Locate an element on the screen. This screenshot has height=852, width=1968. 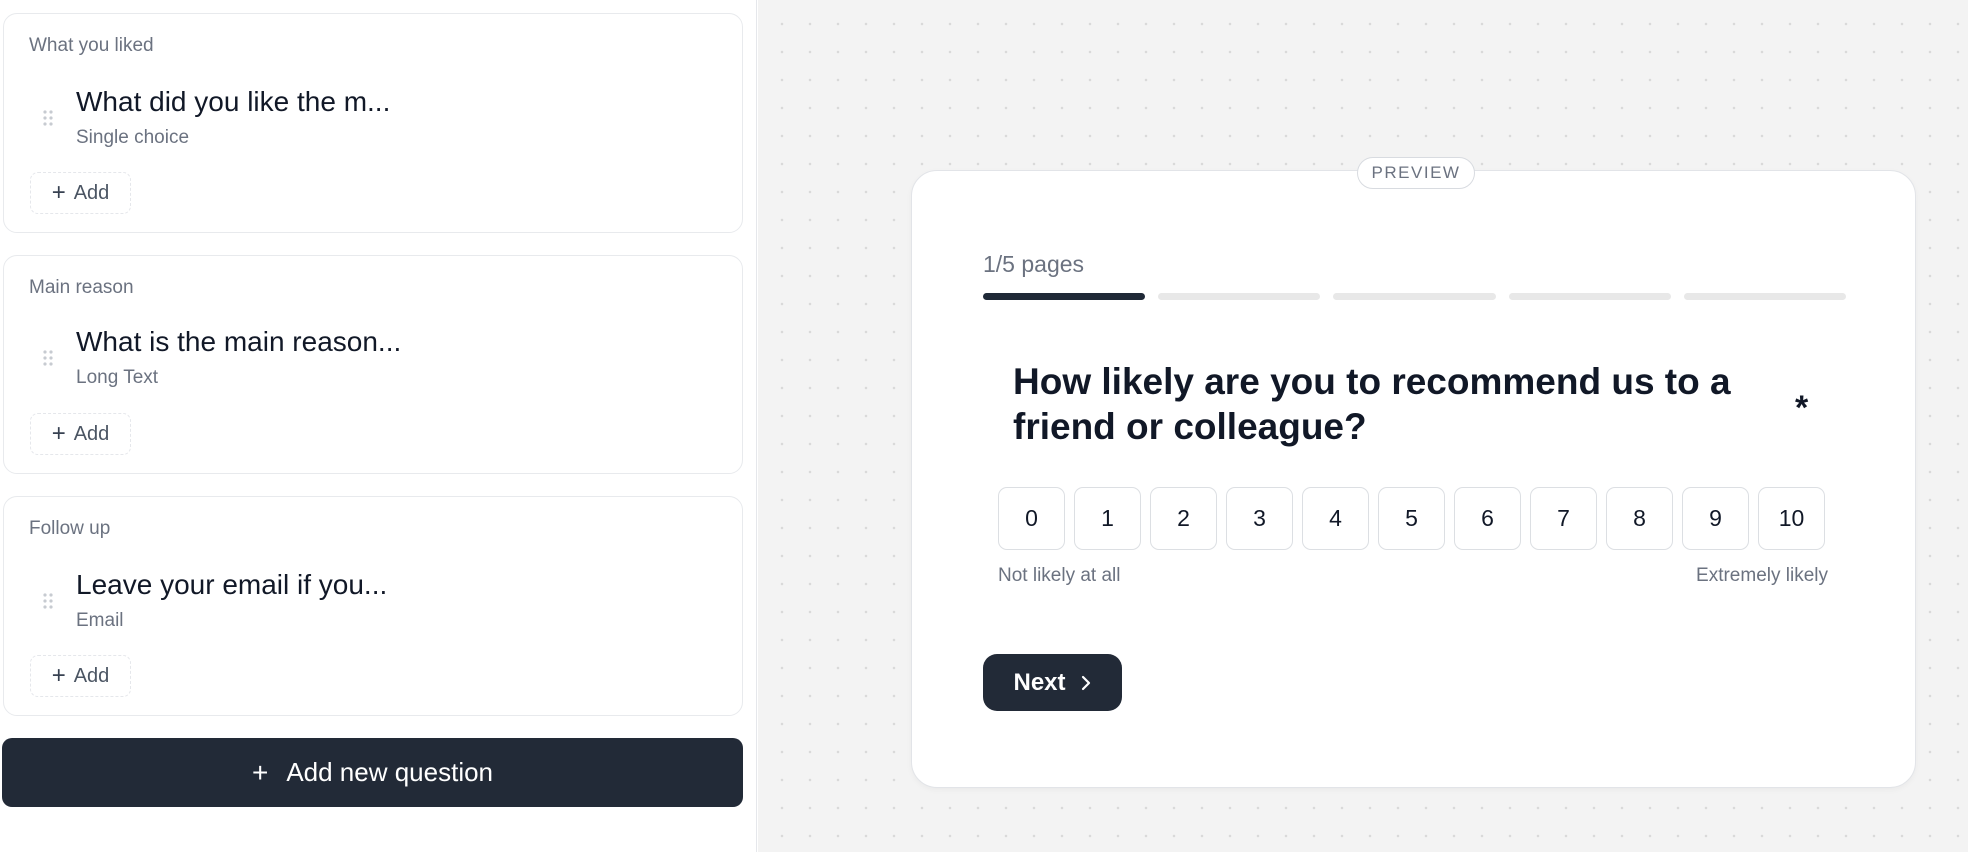
question-item: Leave your email if you... Email is located at coordinates (374, 600).